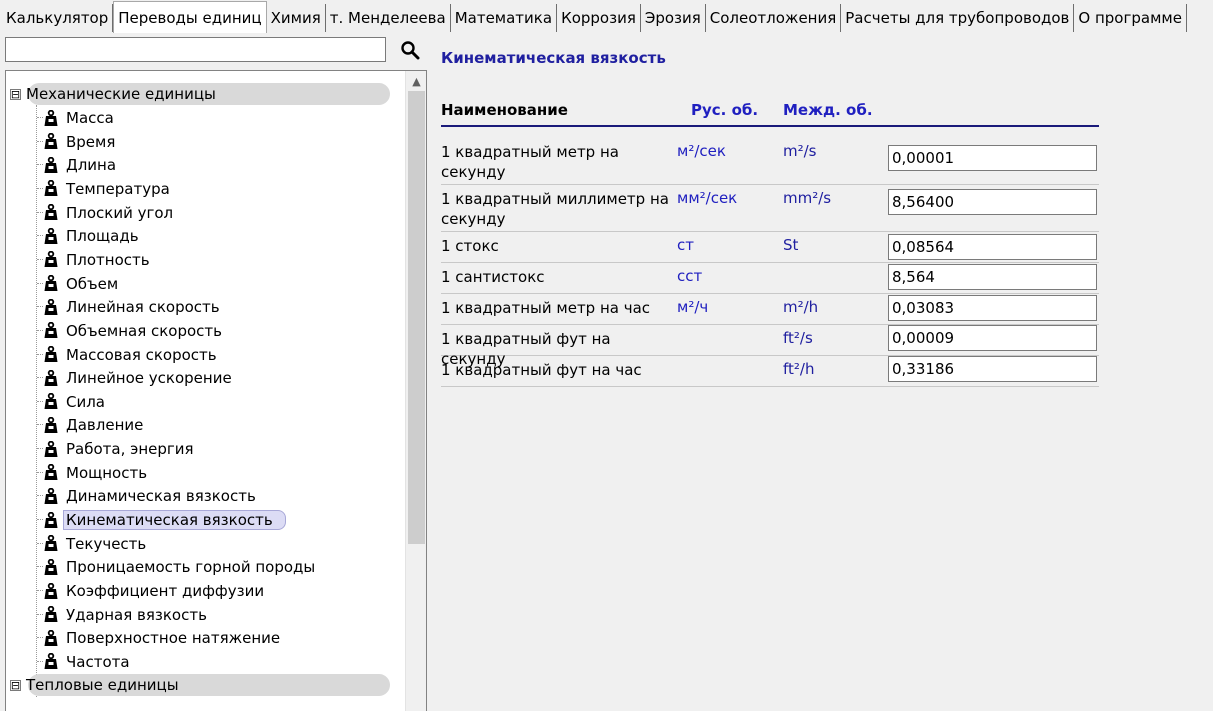 This screenshot has width=1213, height=711. Describe the element at coordinates (770, 309) in the screenshot. I see `conversion-row: 1 квадратный метр на час м²/ч m²/h` at that location.